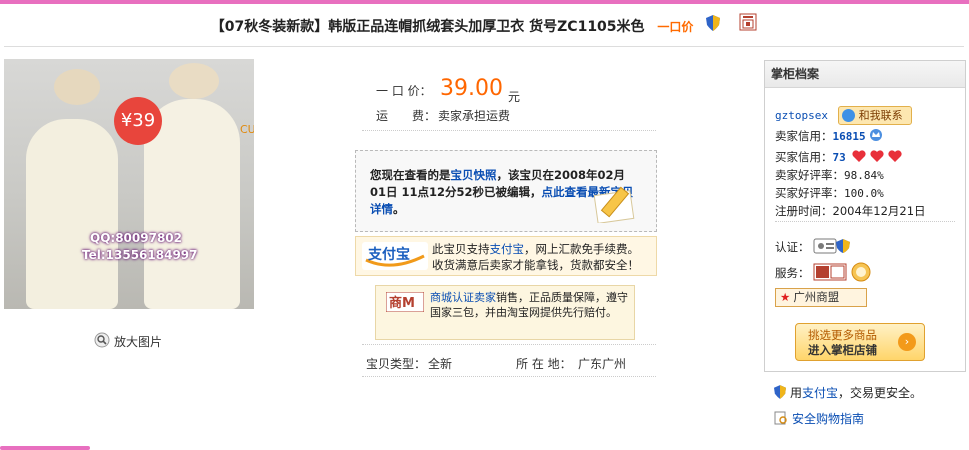 The image size is (969, 450). What do you see at coordinates (509, 344) in the screenshot?
I see `type-divider-top` at bounding box center [509, 344].